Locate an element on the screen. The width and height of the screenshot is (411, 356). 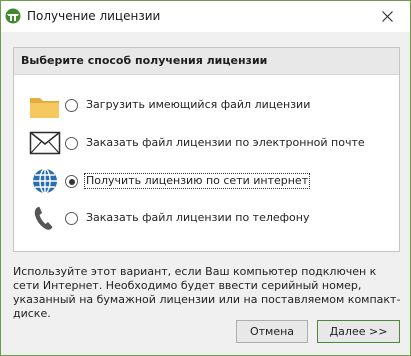
option-label-load-file: Загрузить имеющийся файл лицензии is located at coordinates (198, 105).